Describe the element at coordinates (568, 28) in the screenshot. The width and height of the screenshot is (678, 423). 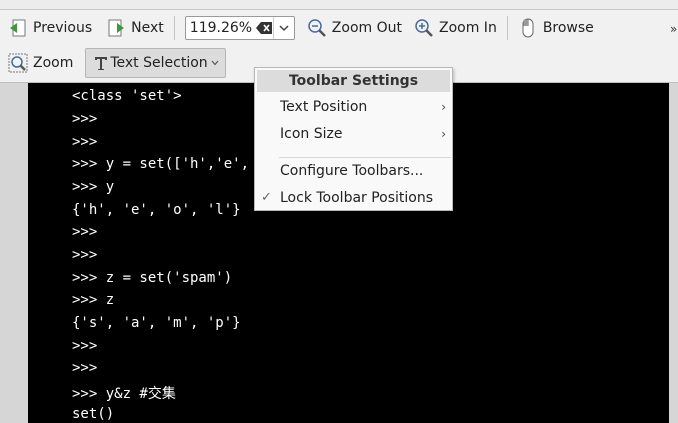
I see `browse-label: Browse` at that location.